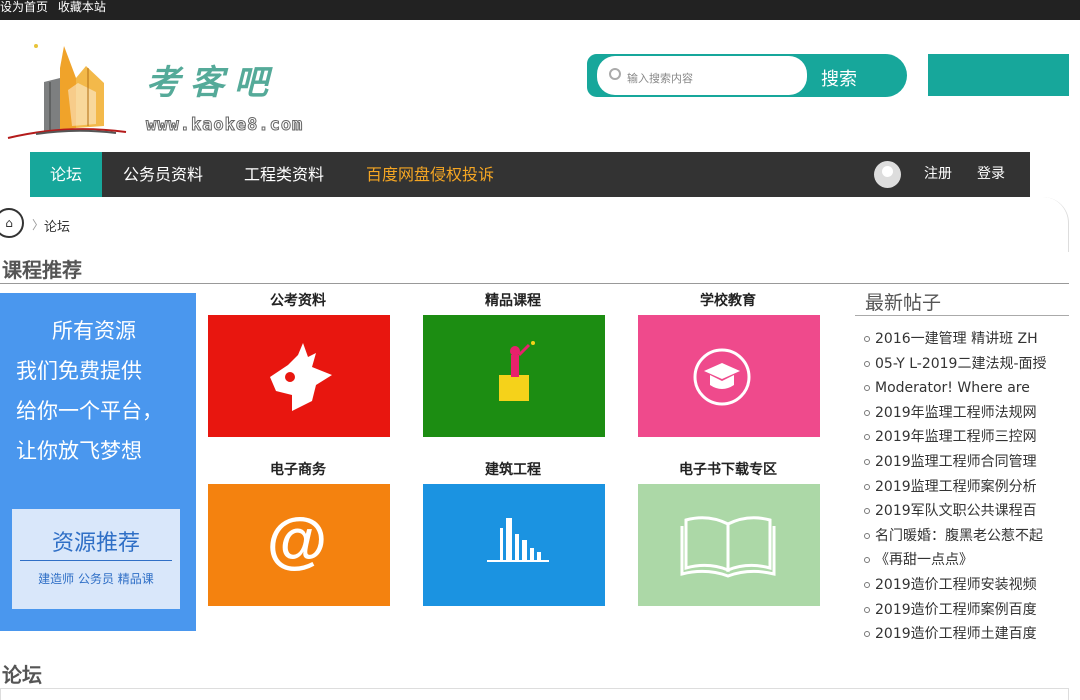  What do you see at coordinates (224, 125) in the screenshot?
I see `logo-url: www.kaoke8.com` at bounding box center [224, 125].